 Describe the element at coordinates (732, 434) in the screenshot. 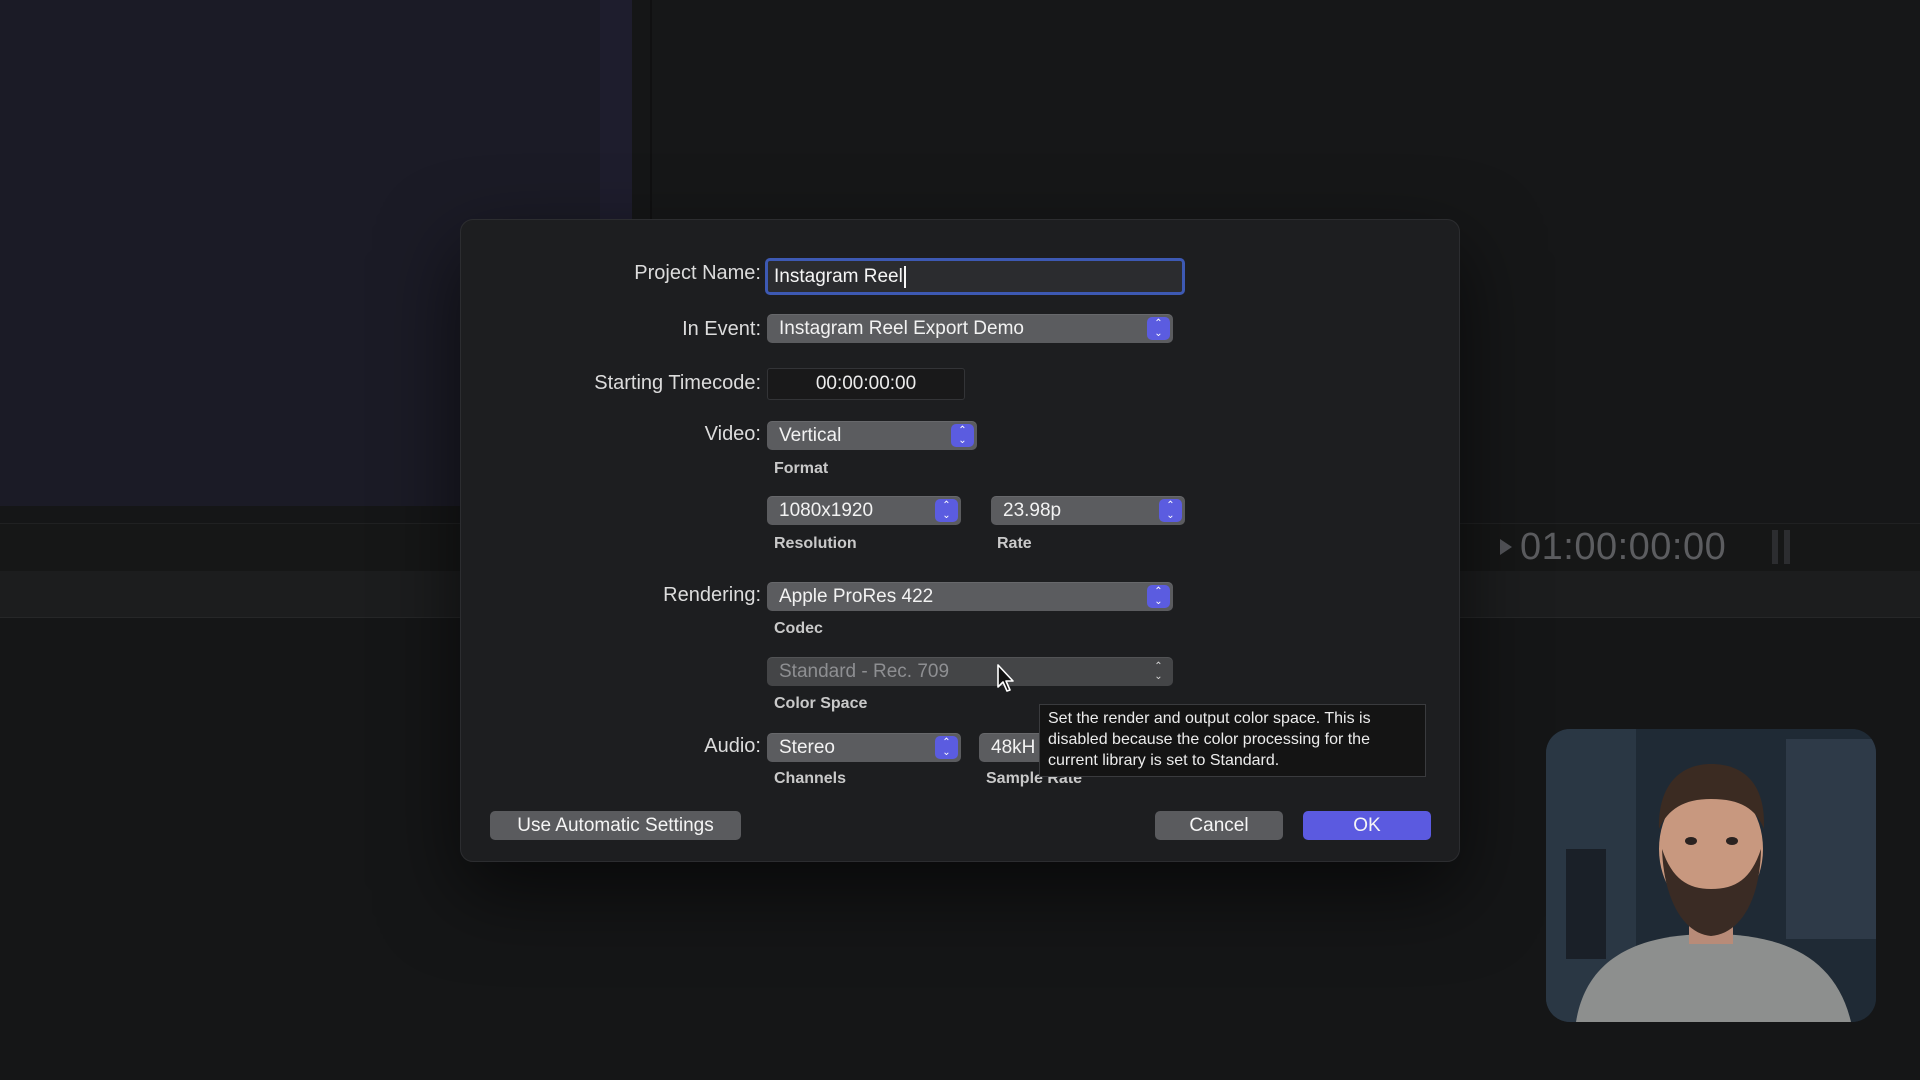

I see `video-label: Video:` at that location.